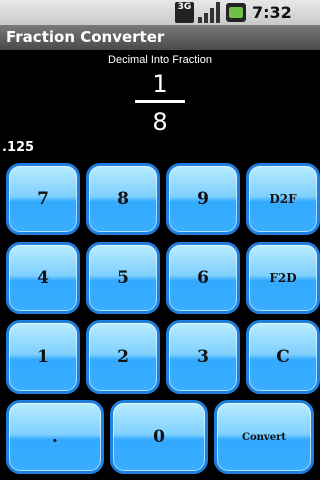  Describe the element at coordinates (264, 437) in the screenshot. I see `convert-button: Convert` at that location.